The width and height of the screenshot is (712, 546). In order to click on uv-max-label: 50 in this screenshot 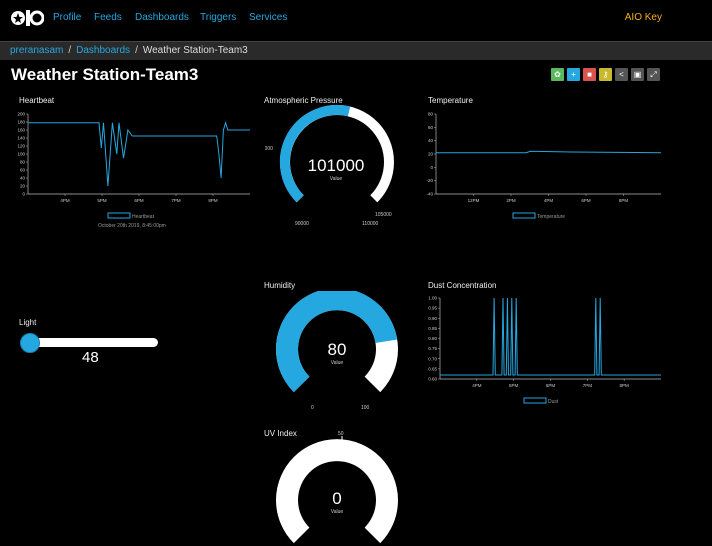, I will do `click(341, 434)`.